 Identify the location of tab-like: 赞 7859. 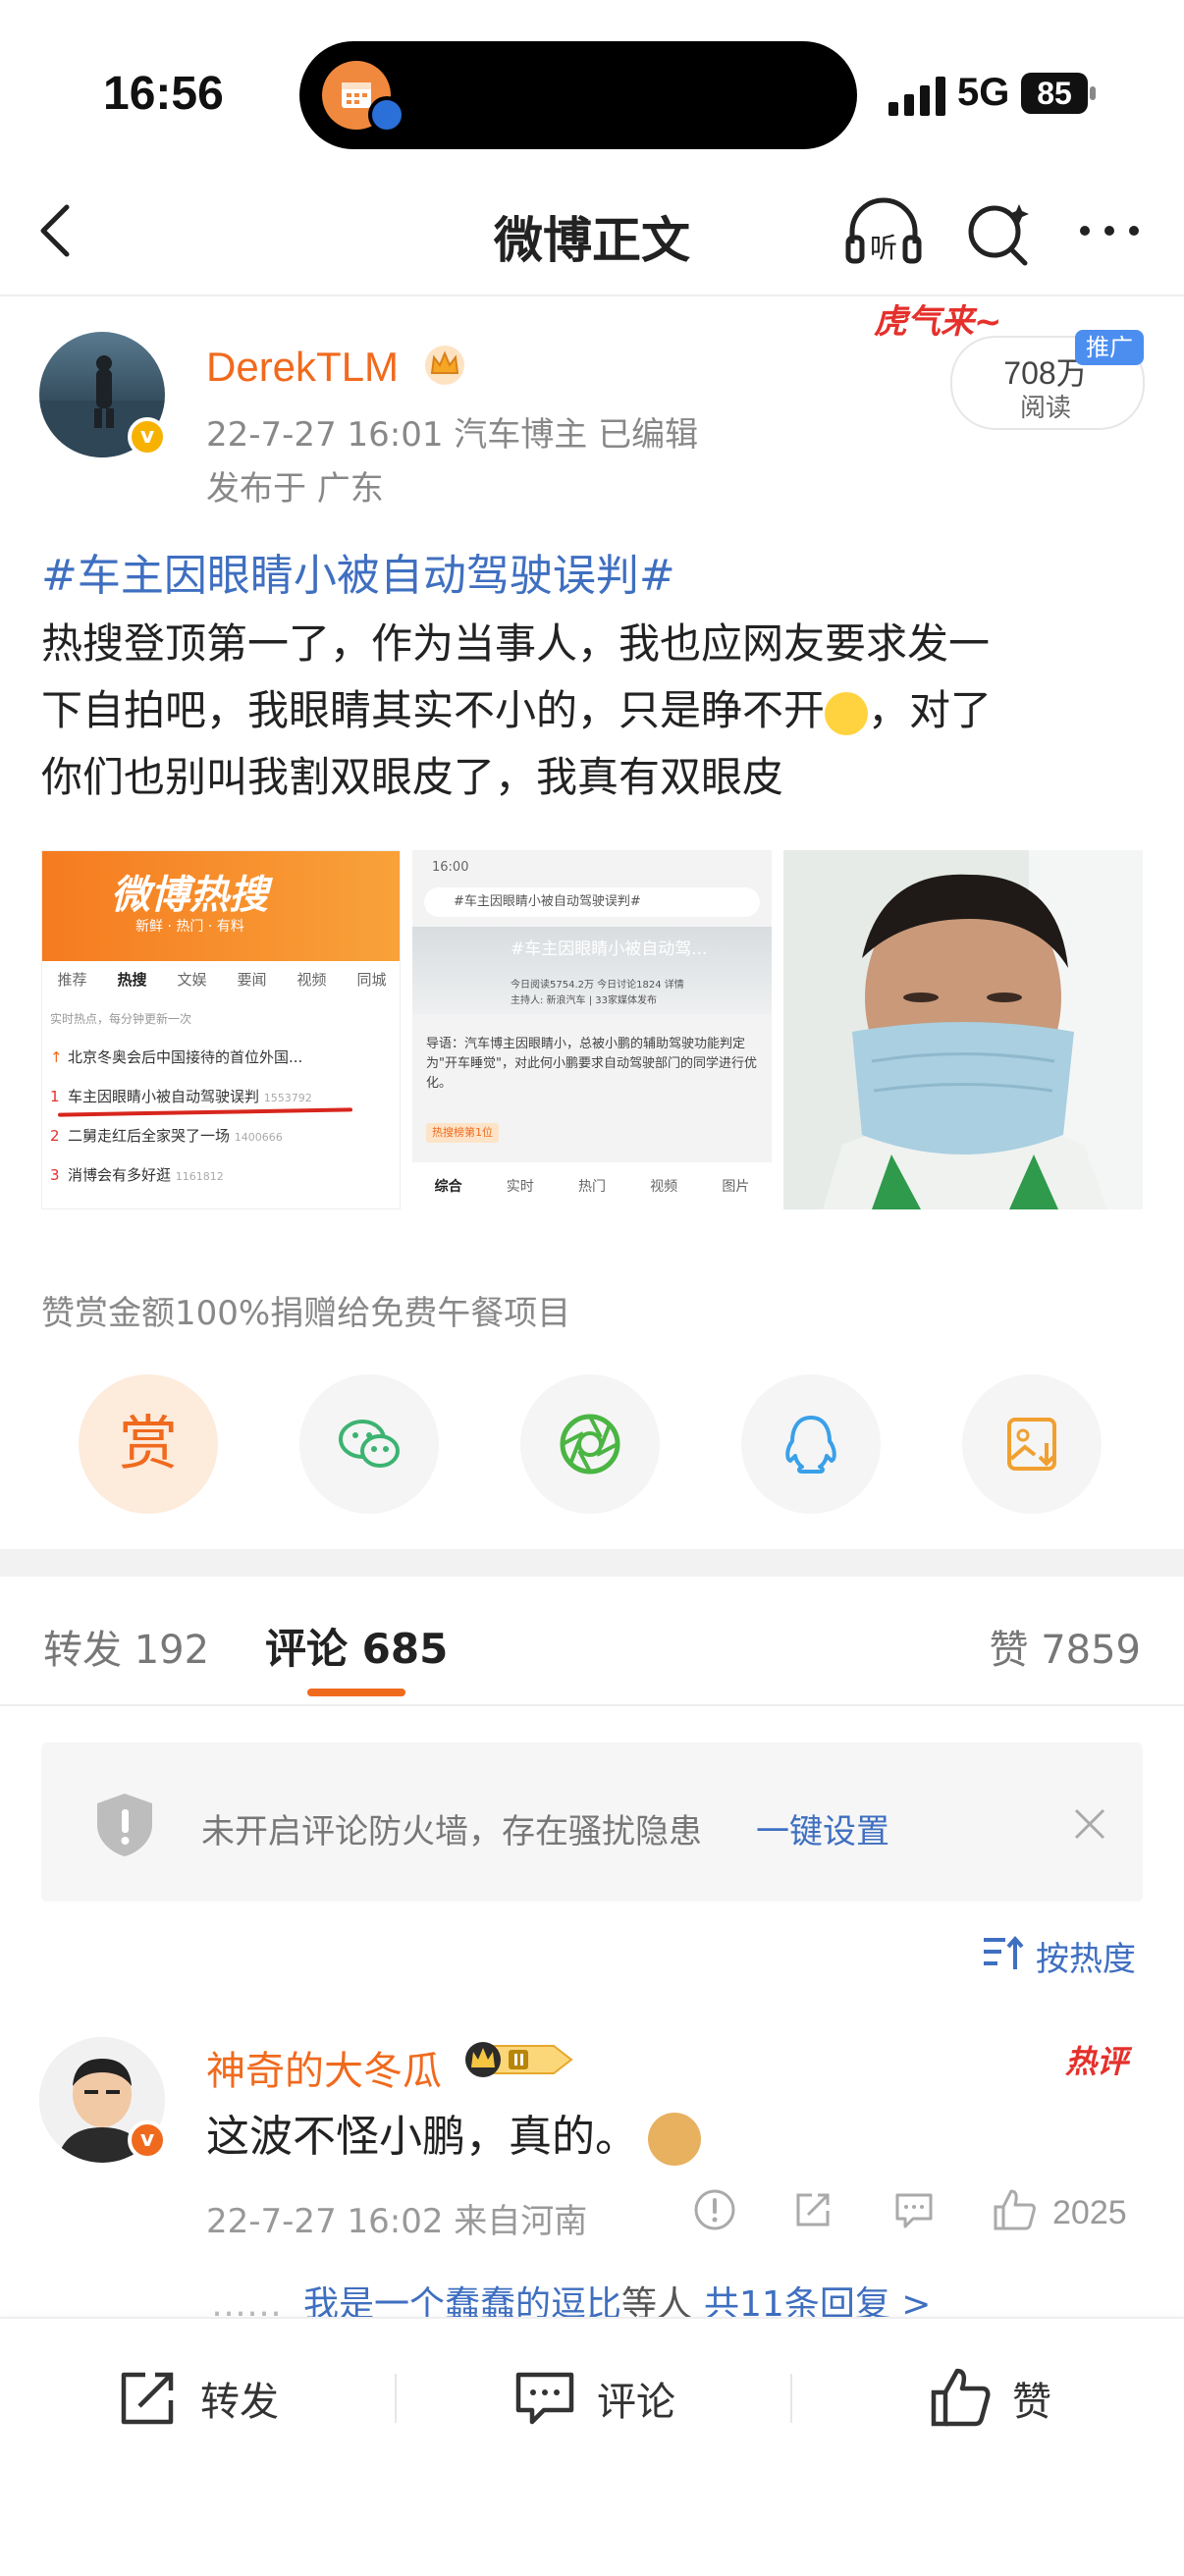
(1065, 1646).